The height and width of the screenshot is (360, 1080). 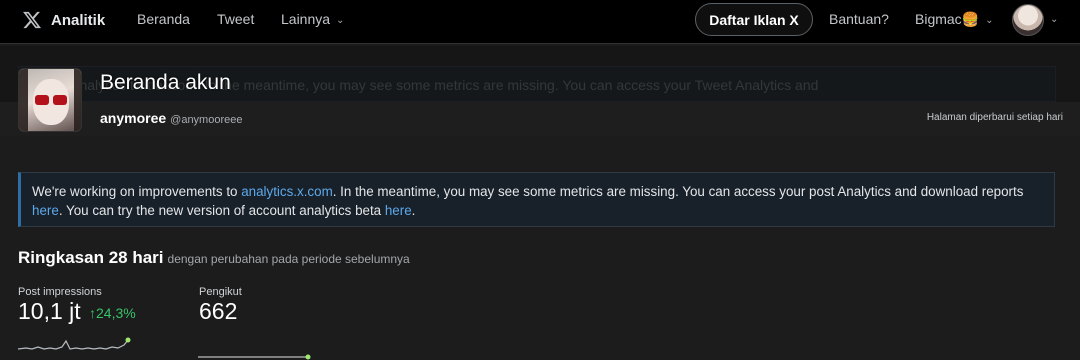 I want to click on profile-picture, so click(x=50, y=100).